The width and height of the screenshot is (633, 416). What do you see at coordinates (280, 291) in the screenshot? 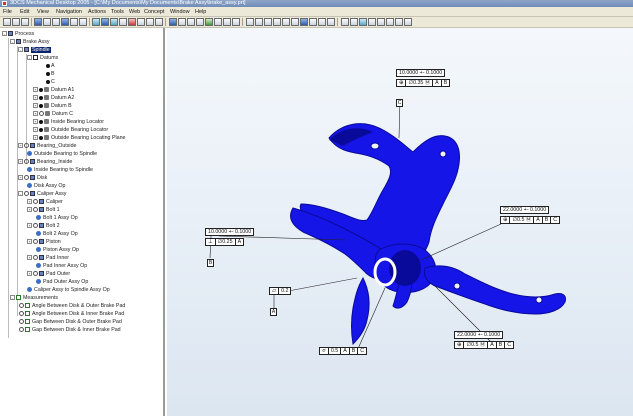
I see `feature-control-frame: ⏥ 0.2` at bounding box center [280, 291].